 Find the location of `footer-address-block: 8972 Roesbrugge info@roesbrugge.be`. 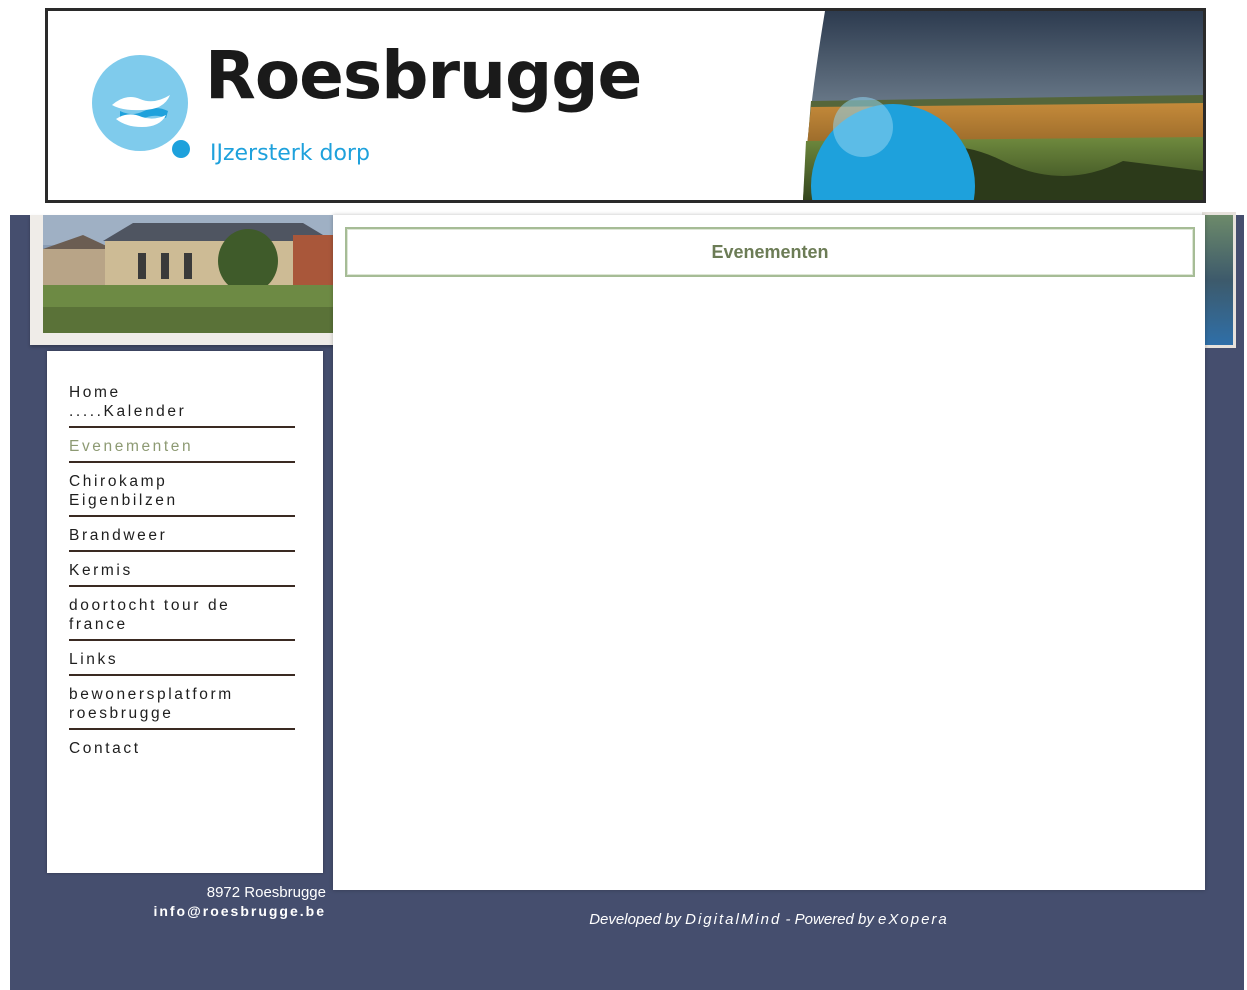

footer-address-block: 8972 Roesbrugge info@roesbrugge.be is located at coordinates (193, 902).